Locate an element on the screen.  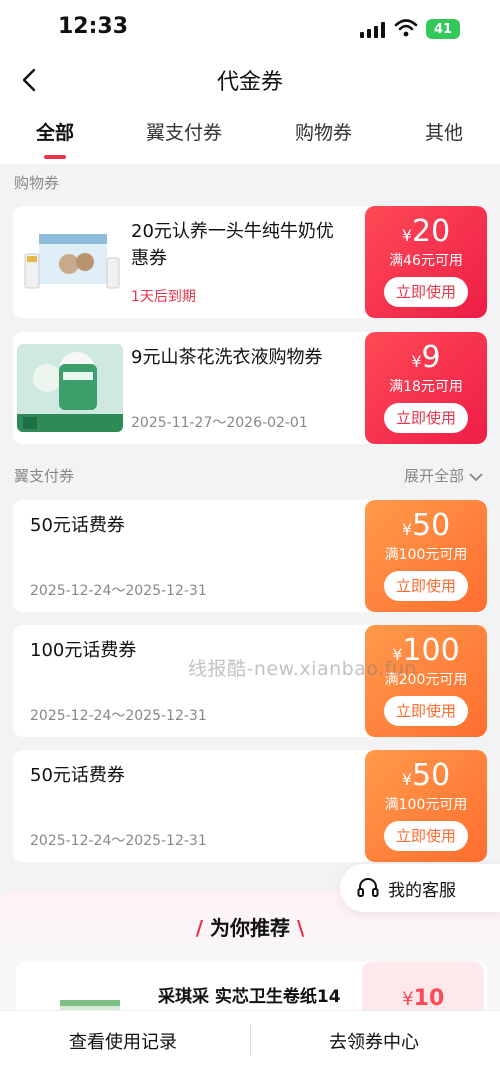
coupon-name-line2: 惠券 is located at coordinates (149, 258).